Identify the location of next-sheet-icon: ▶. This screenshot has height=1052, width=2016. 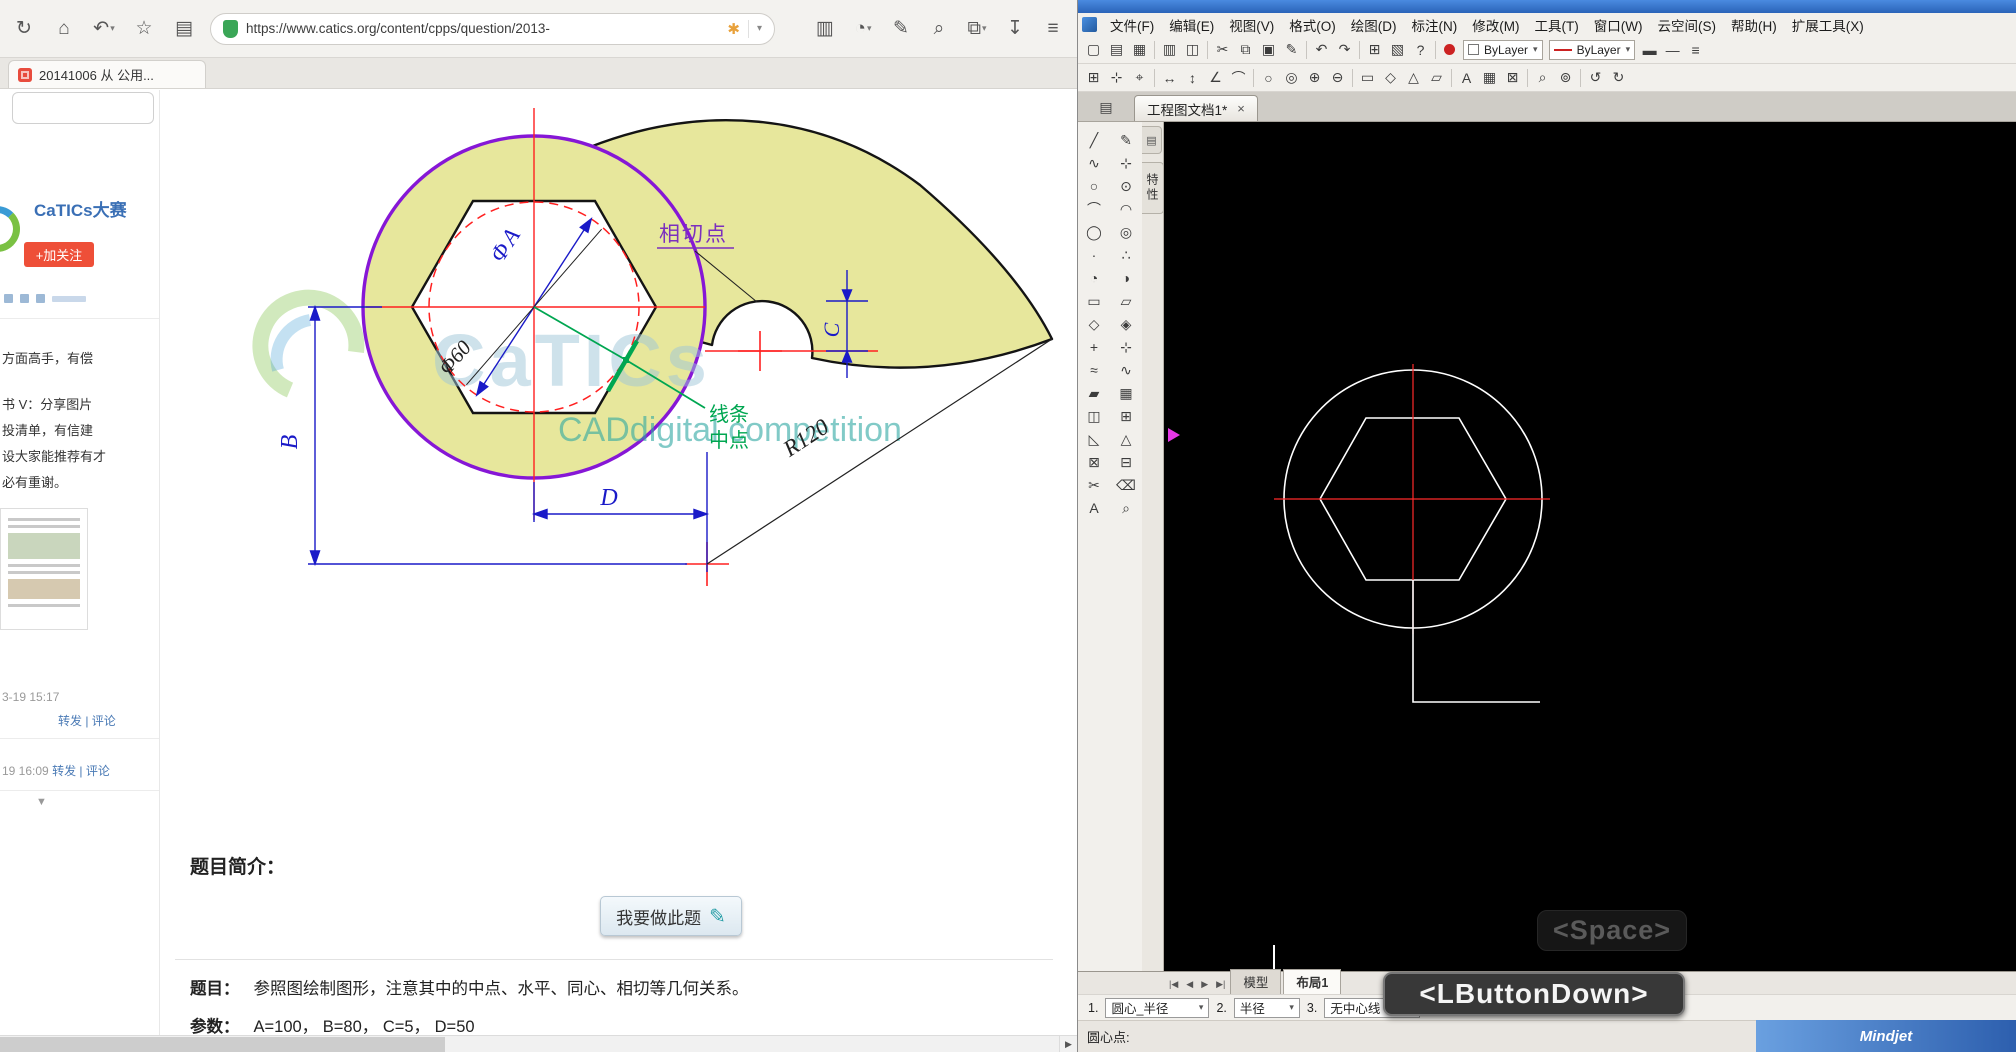
(1204, 986).